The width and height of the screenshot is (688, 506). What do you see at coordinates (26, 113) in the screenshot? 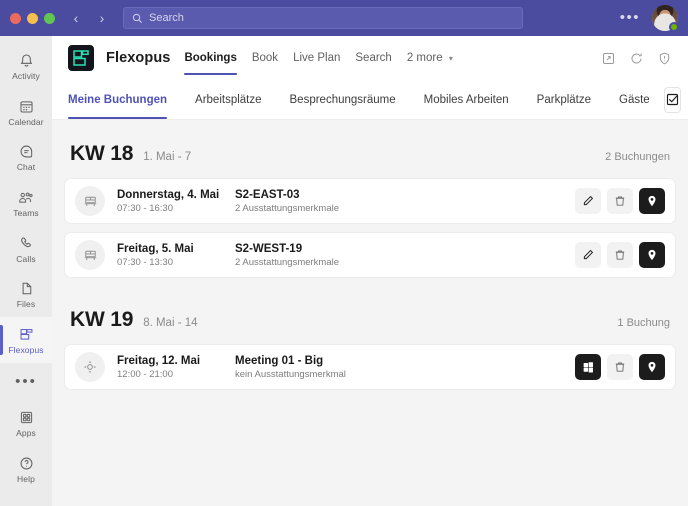
I see `sidebar-item-calendar: Calendar` at bounding box center [26, 113].